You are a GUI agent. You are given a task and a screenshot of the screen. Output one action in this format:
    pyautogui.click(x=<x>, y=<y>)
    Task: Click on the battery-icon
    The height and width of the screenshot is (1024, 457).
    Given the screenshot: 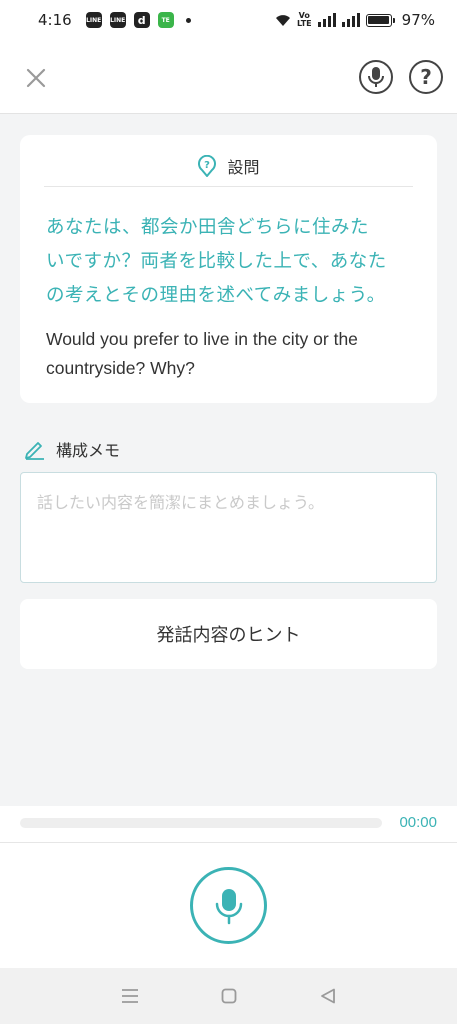 What is the action you would take?
    pyautogui.click(x=380, y=20)
    